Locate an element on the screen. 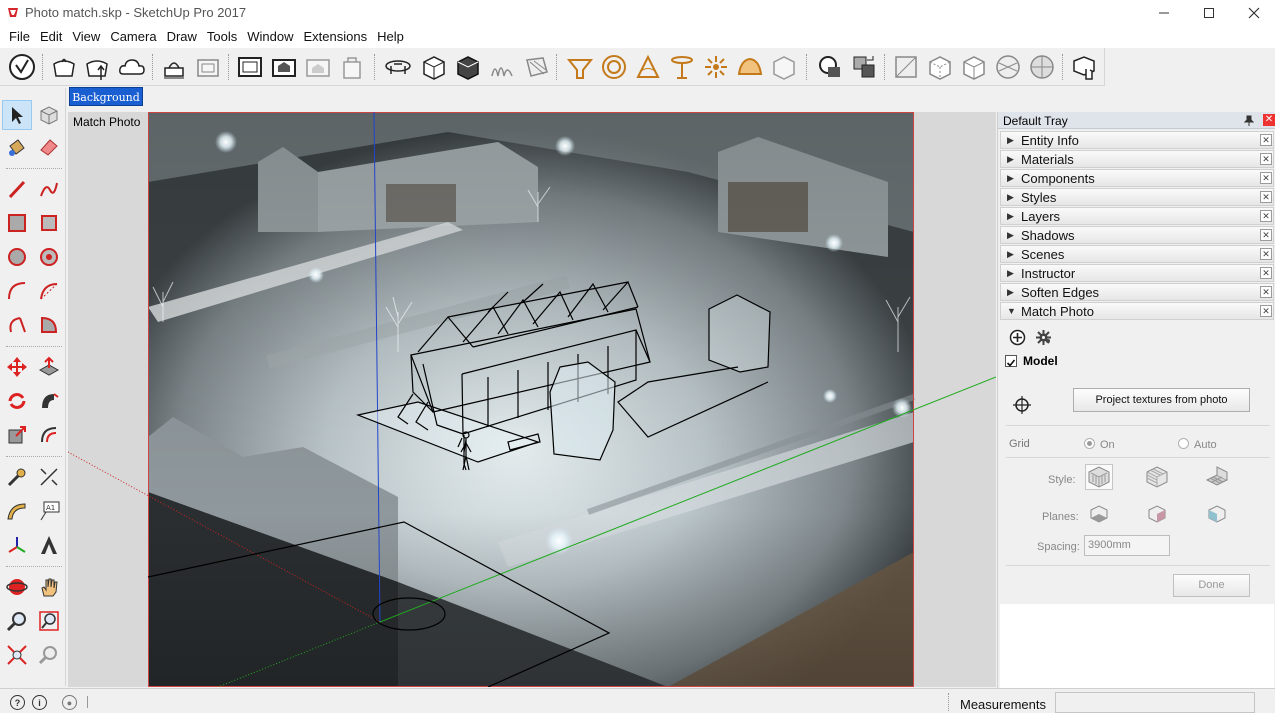 The image size is (1275, 713). axes-tool-button is located at coordinates (17, 545).